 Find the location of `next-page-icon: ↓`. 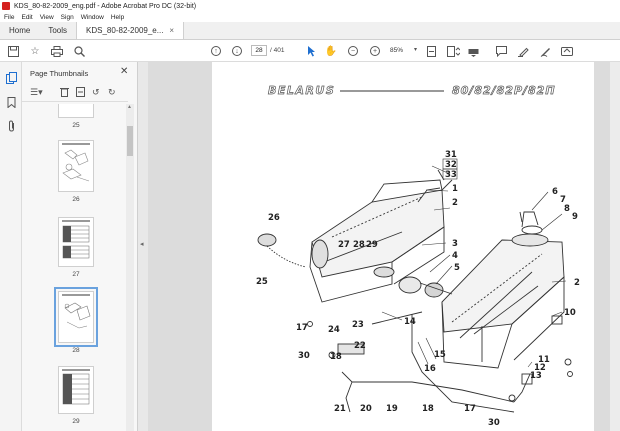

next-page-icon: ↓ is located at coordinates (237, 51).